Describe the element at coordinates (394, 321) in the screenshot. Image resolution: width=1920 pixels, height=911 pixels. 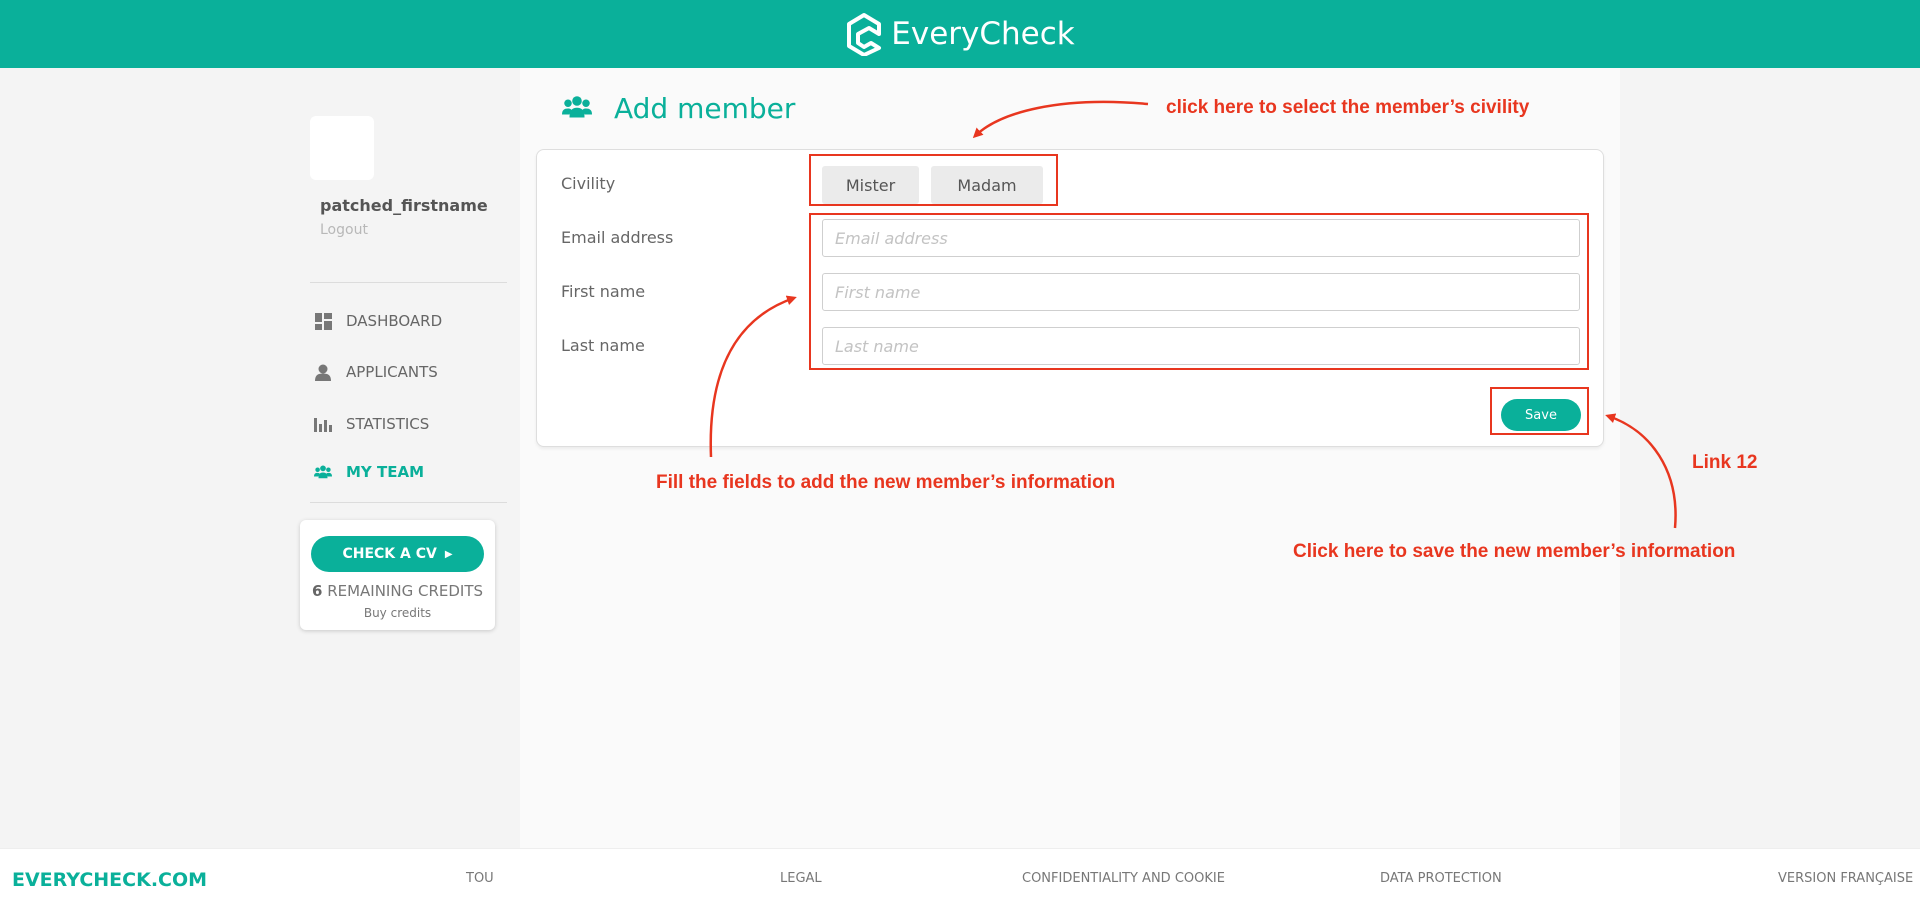
I see `sidebar-item-label: DASHBOARD` at that location.